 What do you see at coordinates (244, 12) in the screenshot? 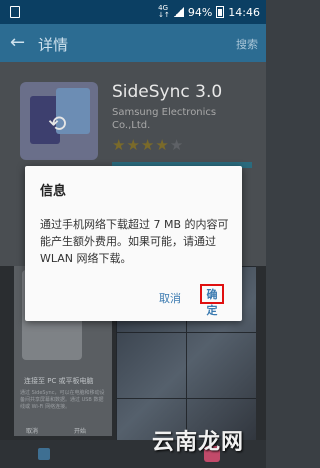
I see `clock: 14:46` at bounding box center [244, 12].